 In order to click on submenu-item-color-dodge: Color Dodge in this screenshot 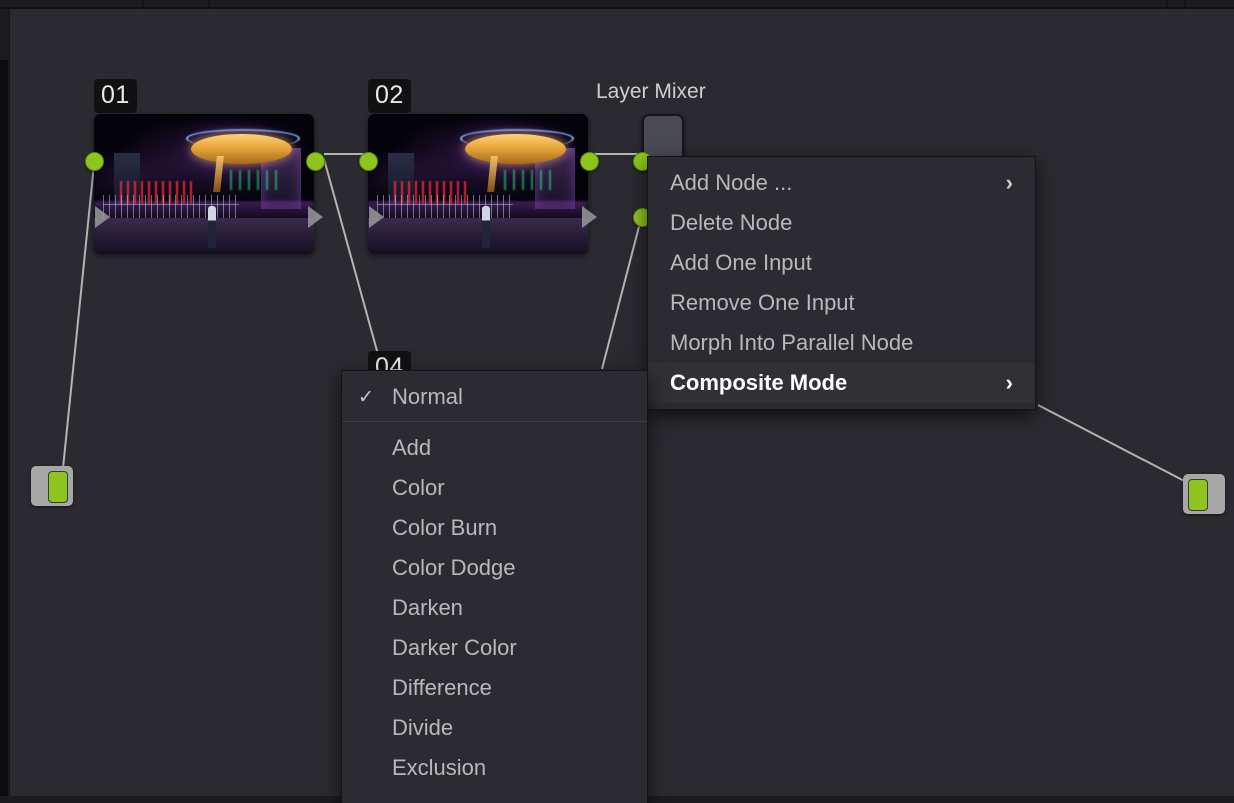, I will do `click(494, 568)`.